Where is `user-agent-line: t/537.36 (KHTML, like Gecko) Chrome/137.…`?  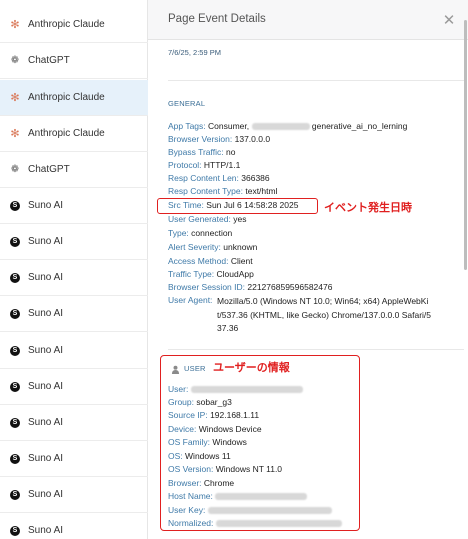 user-agent-line: t/537.36 (KHTML, like Gecko) Chrome/137.… is located at coordinates (324, 314).